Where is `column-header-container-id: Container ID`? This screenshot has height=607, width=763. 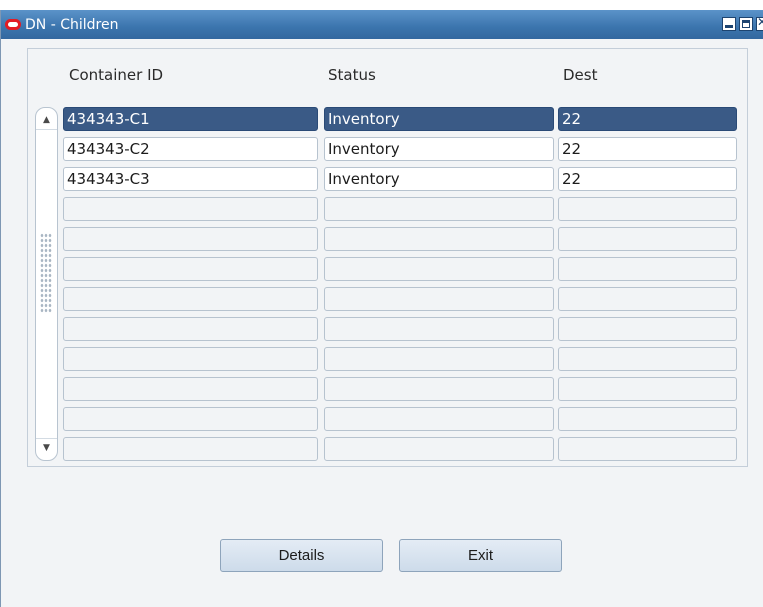
column-header-container-id: Container ID is located at coordinates (116, 75).